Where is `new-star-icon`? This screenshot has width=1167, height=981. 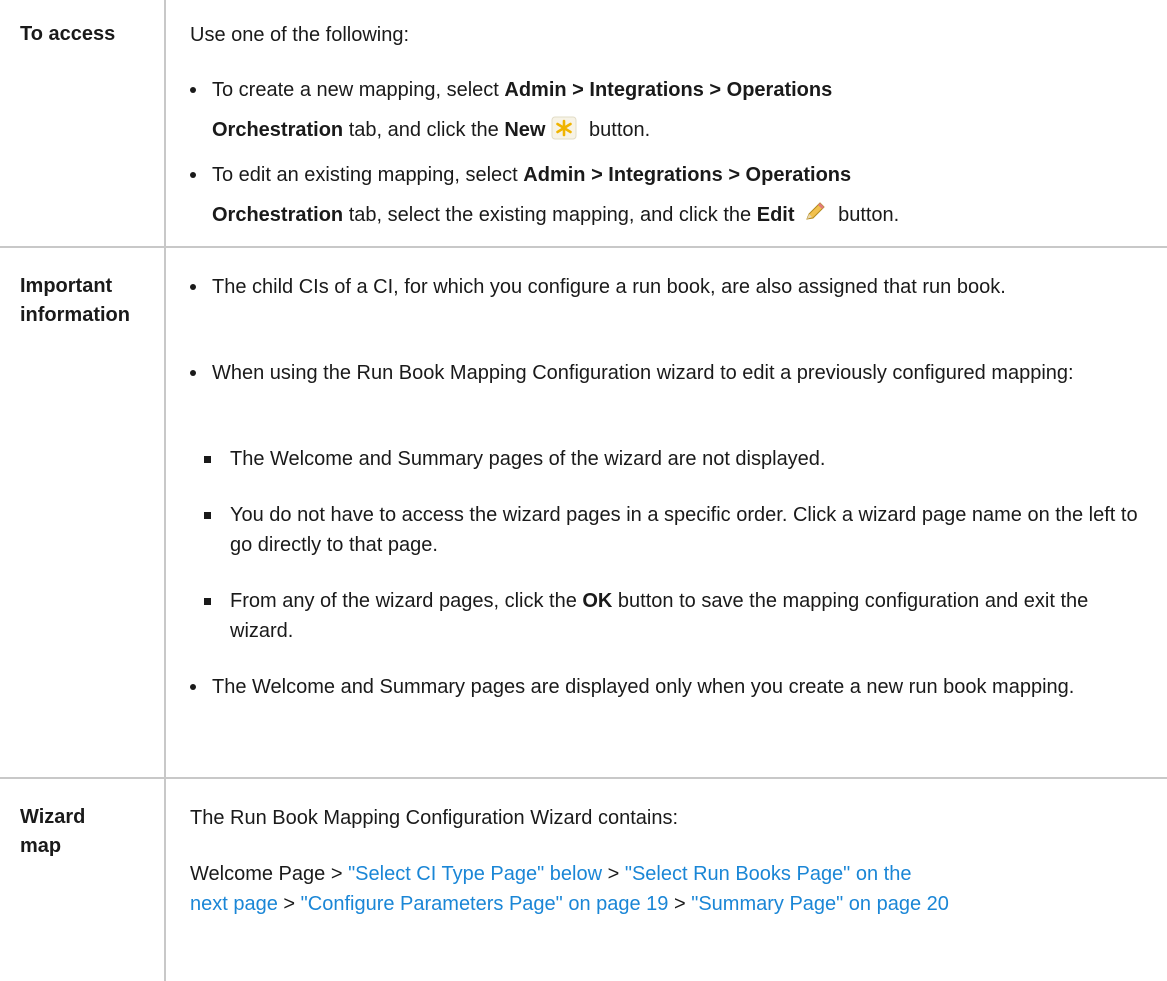 new-star-icon is located at coordinates (564, 128).